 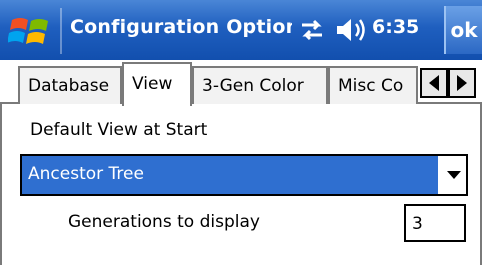 I want to click on chevron-down-icon, so click(x=454, y=175).